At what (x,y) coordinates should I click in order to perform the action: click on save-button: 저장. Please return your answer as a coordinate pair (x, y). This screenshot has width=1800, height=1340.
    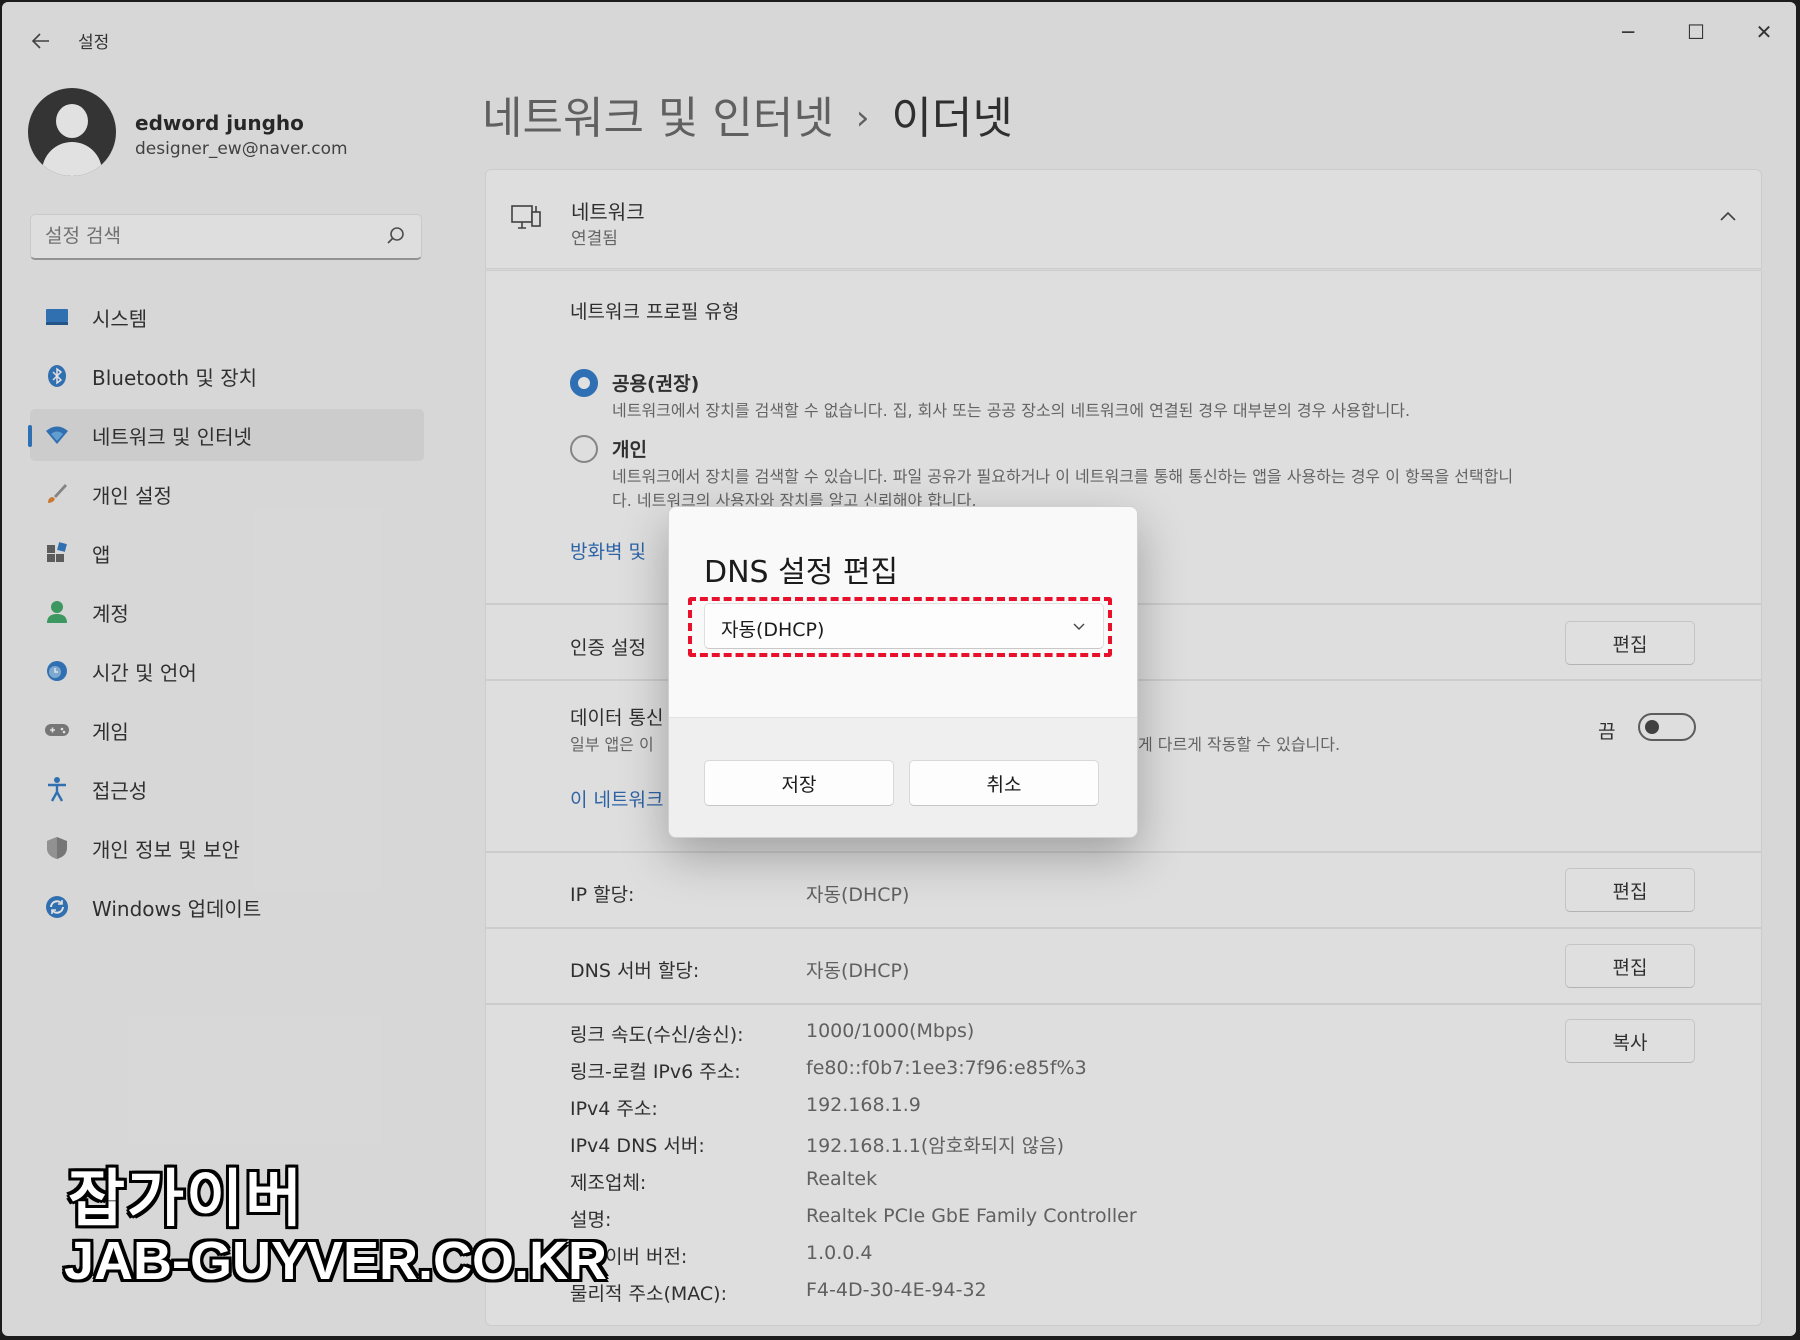
    Looking at the image, I should click on (799, 783).